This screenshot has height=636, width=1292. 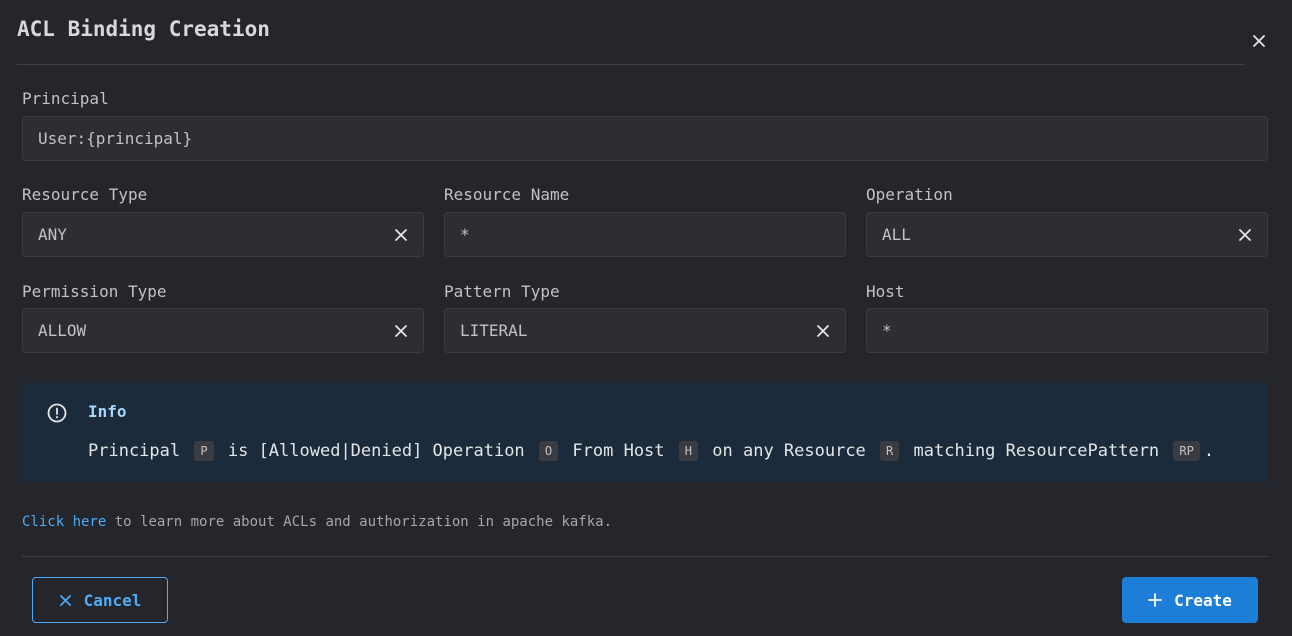 What do you see at coordinates (890, 451) in the screenshot?
I see `info-code: R` at bounding box center [890, 451].